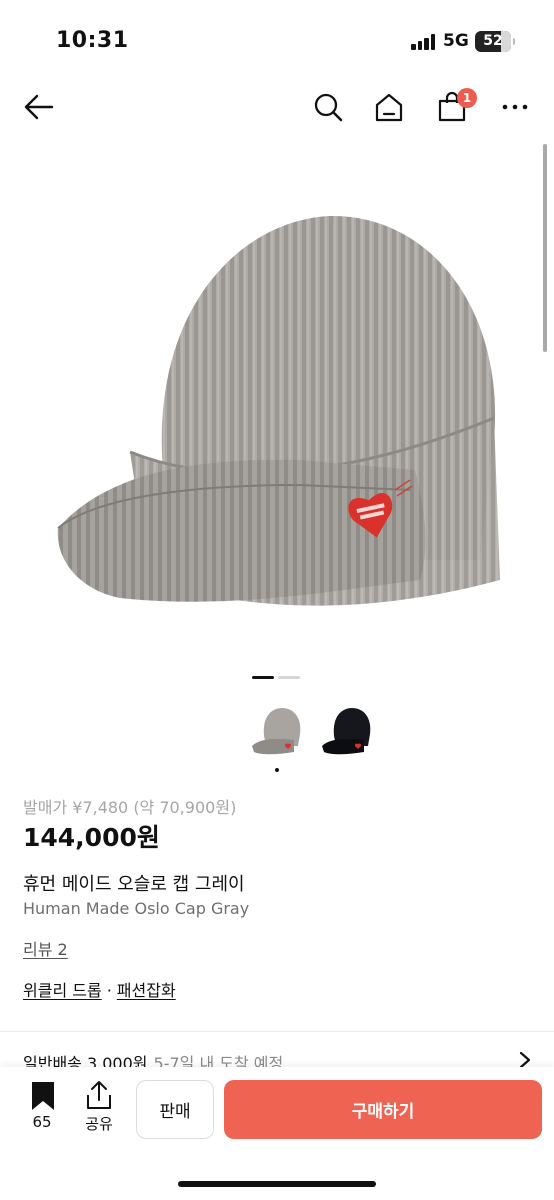 The height and width of the screenshot is (1200, 554). What do you see at coordinates (263, 677) in the screenshot?
I see `gallery-dot-active` at bounding box center [263, 677].